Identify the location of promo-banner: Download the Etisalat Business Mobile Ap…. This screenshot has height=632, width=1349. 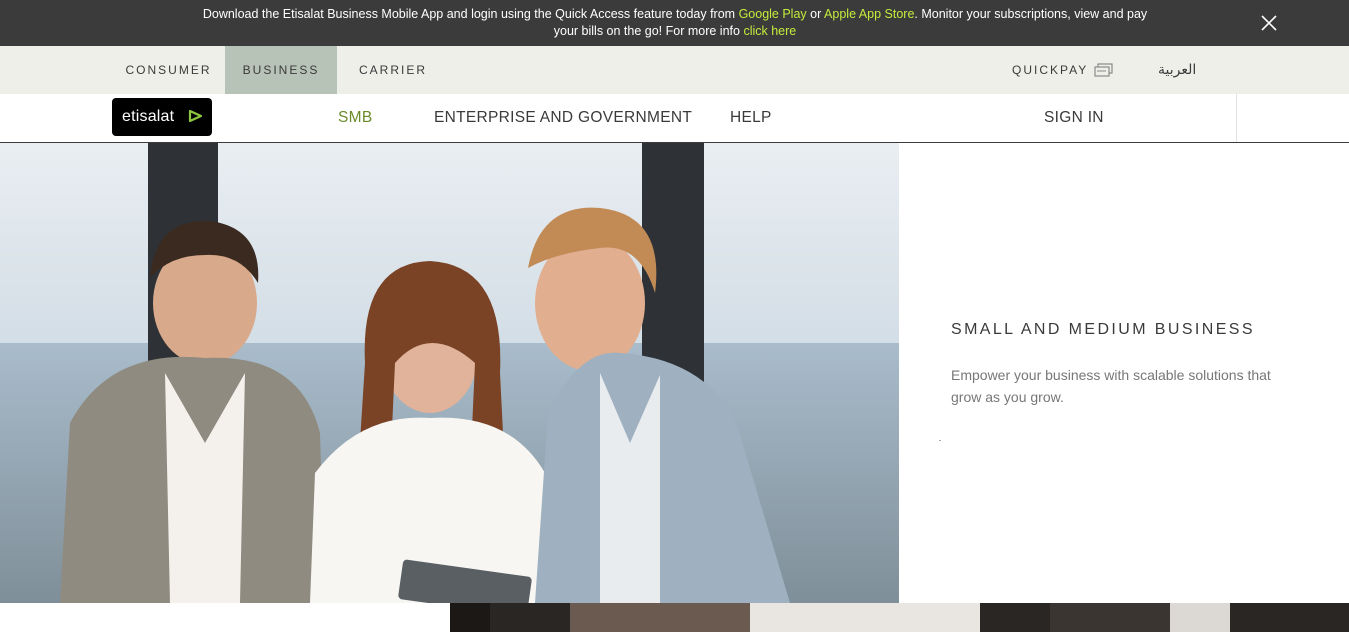
(674, 23).